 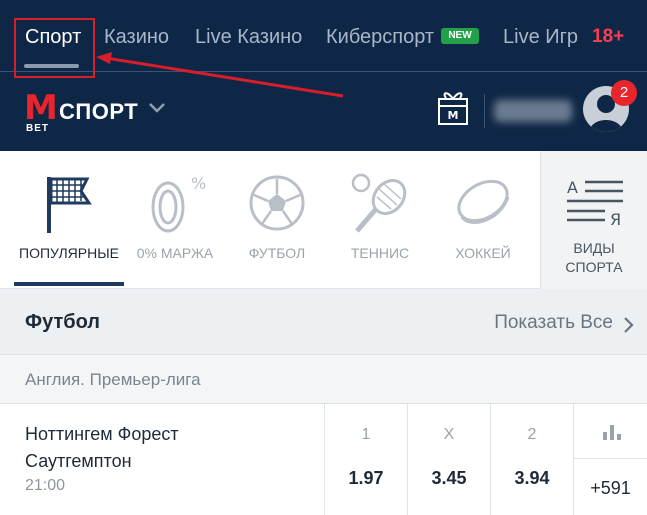 I want to click on soccer-ball-icon, so click(x=277, y=203).